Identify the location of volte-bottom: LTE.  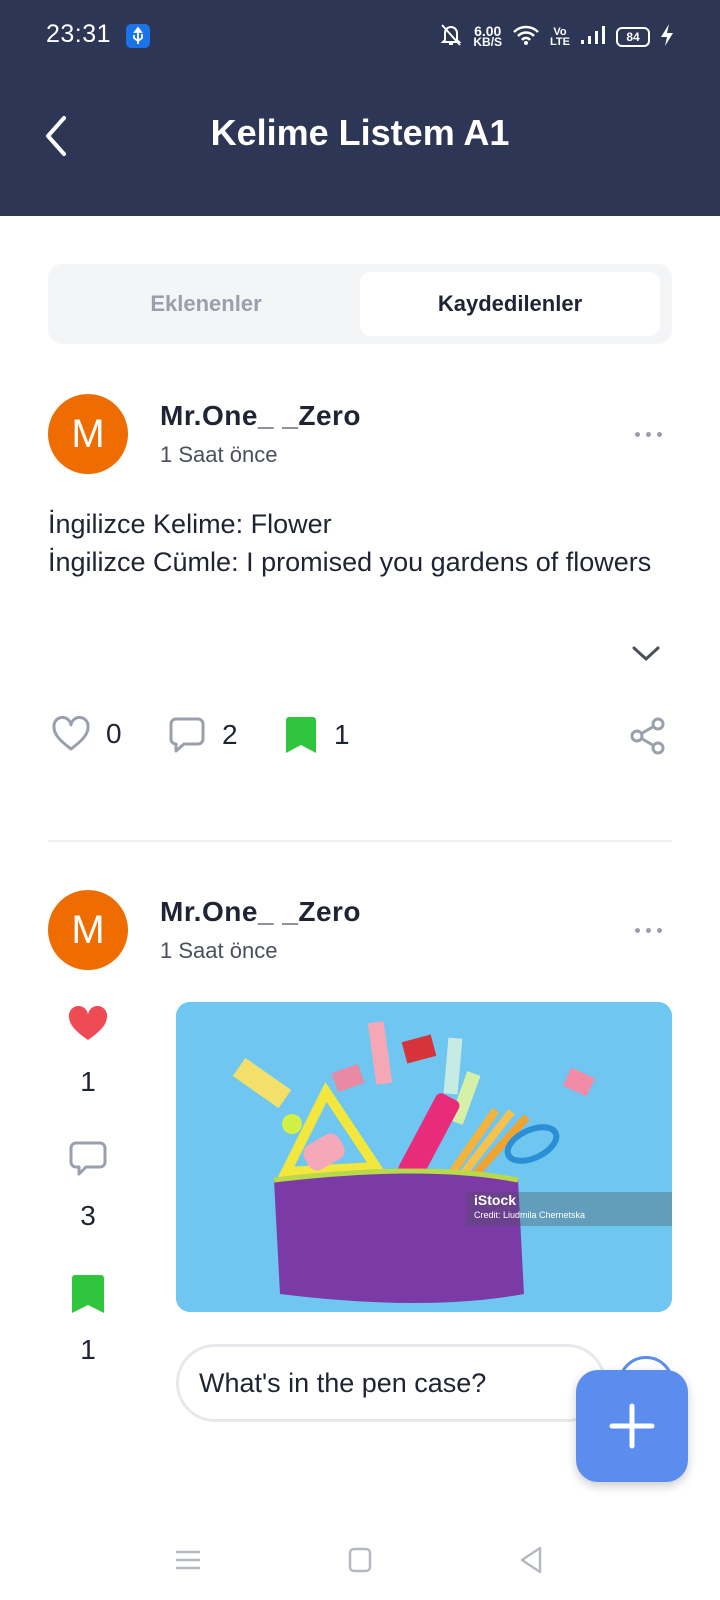
(560, 42).